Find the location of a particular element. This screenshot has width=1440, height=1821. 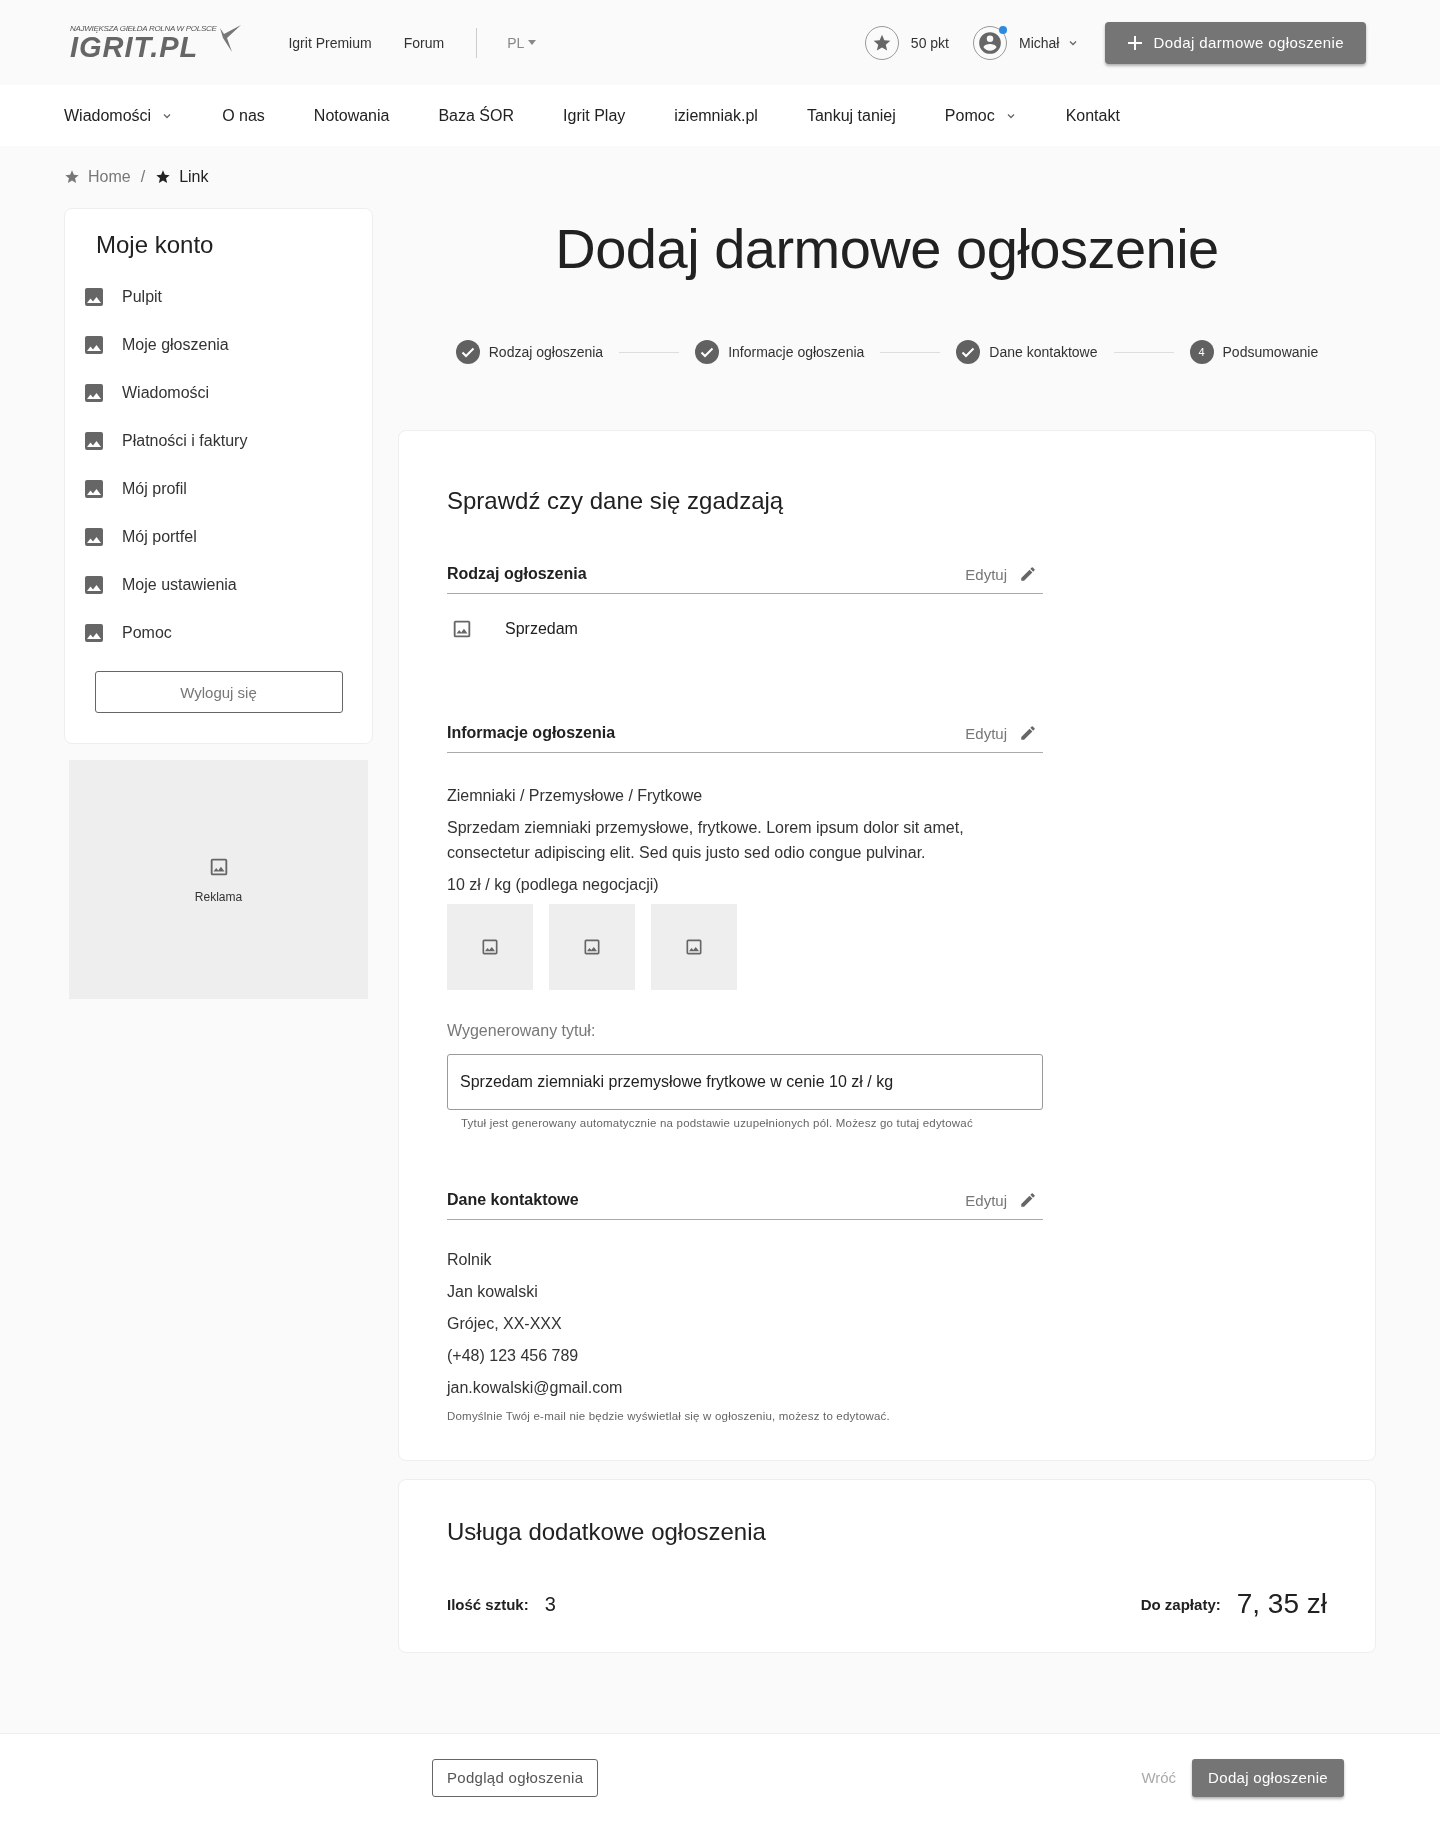

price-text: 10 zł / kg (podlega negocjacji) is located at coordinates (553, 885).